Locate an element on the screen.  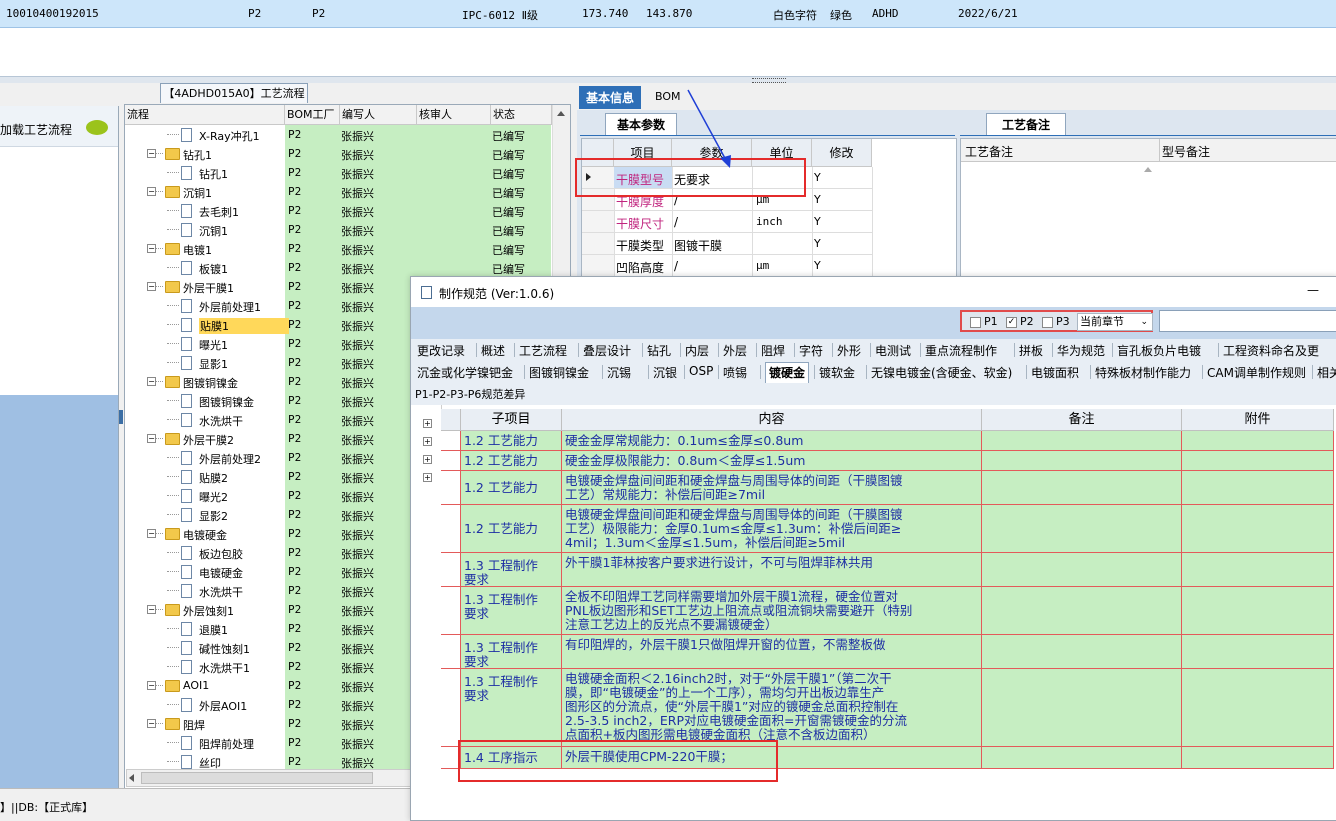
dialog-titlebar: 制作规范 (Ver:1.0.6) — is located at coordinates (873, 292).